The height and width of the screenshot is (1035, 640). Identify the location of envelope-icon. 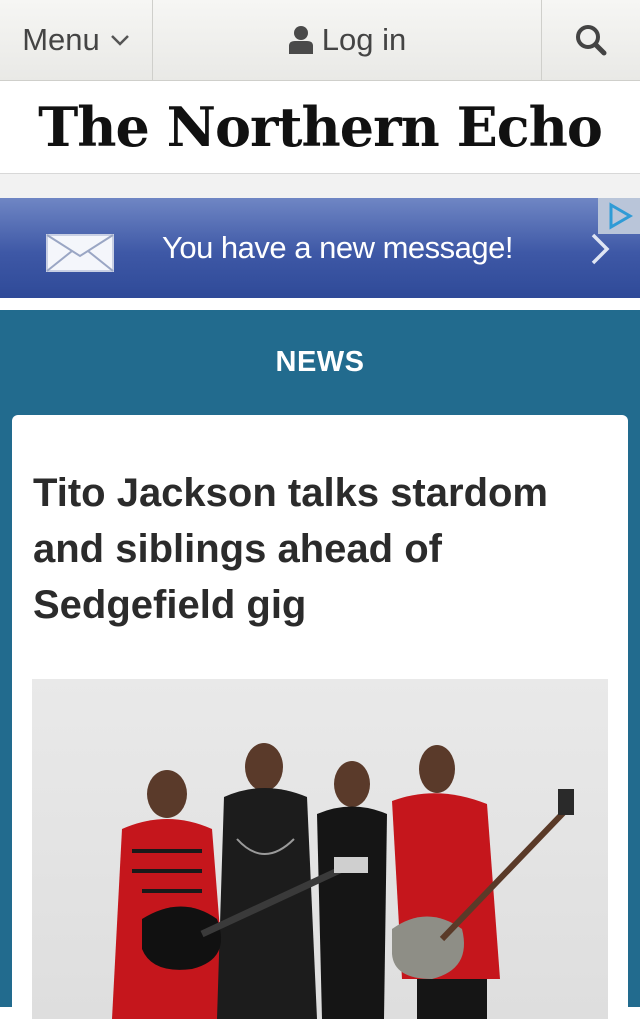
(80, 253).